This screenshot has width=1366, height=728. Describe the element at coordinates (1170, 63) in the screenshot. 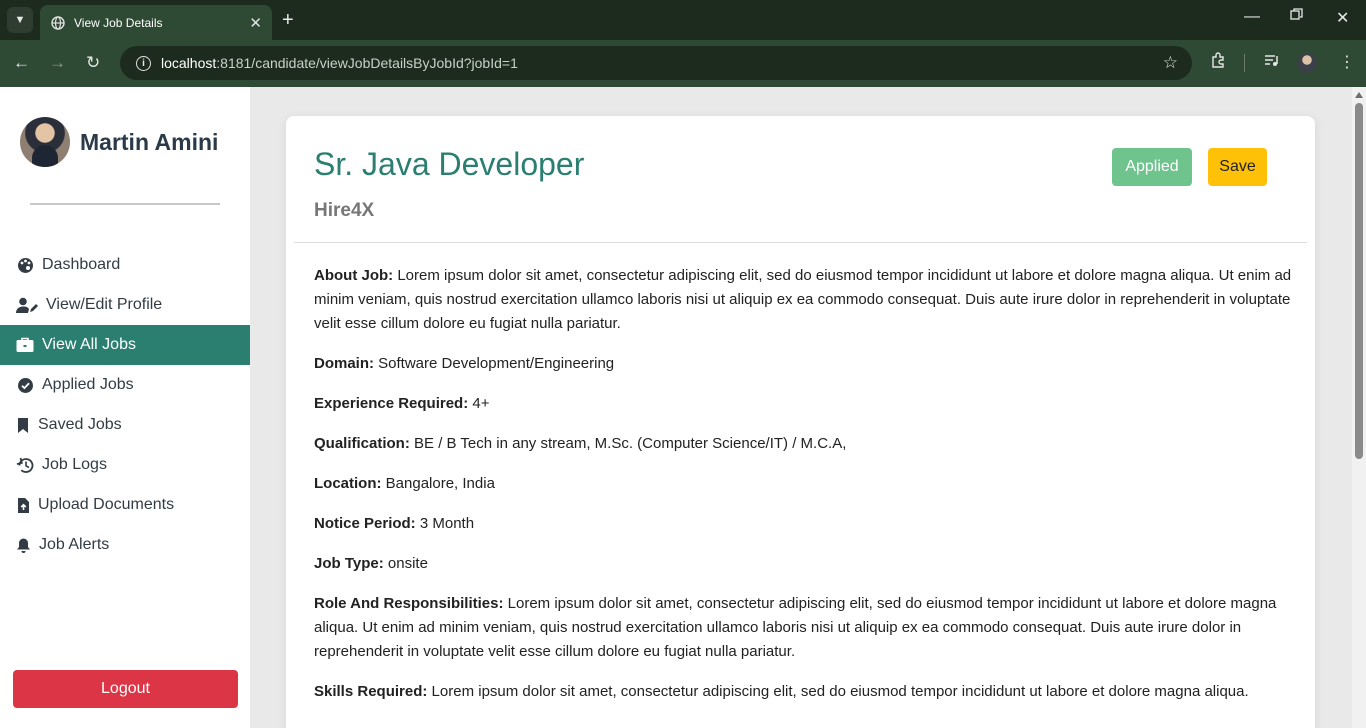

I see `bookmark-star-icon: ☆` at that location.